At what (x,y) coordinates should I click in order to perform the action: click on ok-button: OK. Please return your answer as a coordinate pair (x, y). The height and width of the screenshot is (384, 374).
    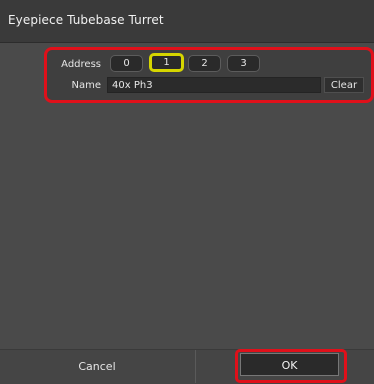
    Looking at the image, I should click on (289, 364).